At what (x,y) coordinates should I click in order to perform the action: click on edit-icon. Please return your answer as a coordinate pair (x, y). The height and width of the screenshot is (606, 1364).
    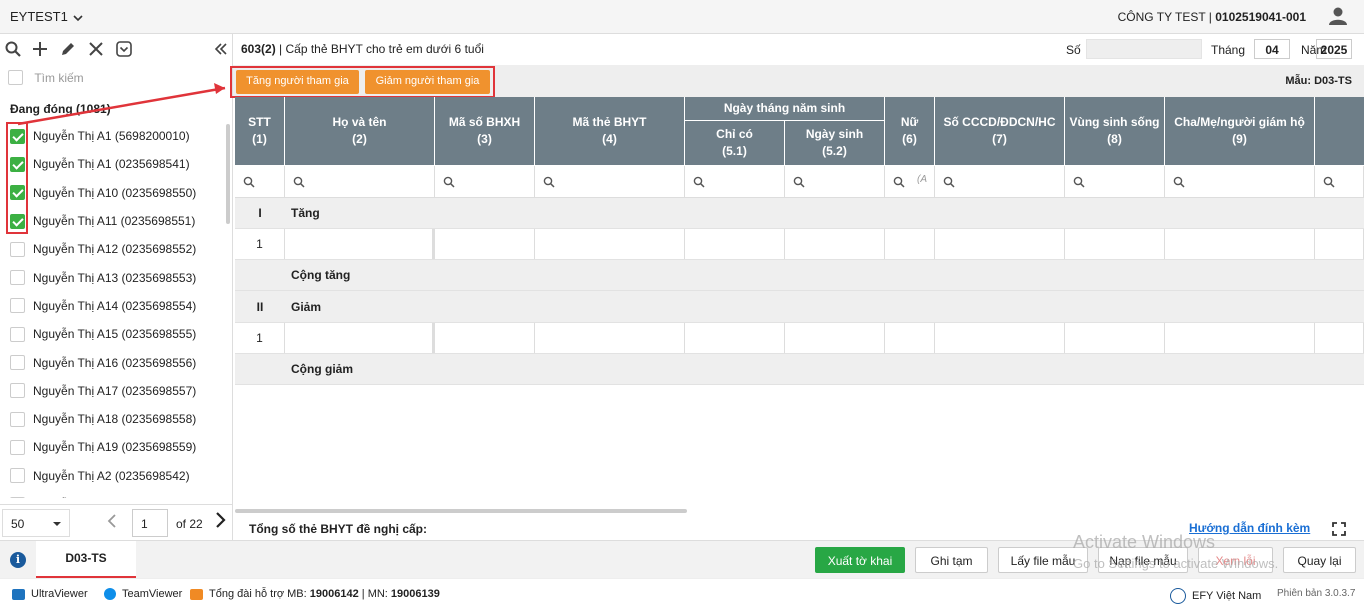
    Looking at the image, I should click on (68, 49).